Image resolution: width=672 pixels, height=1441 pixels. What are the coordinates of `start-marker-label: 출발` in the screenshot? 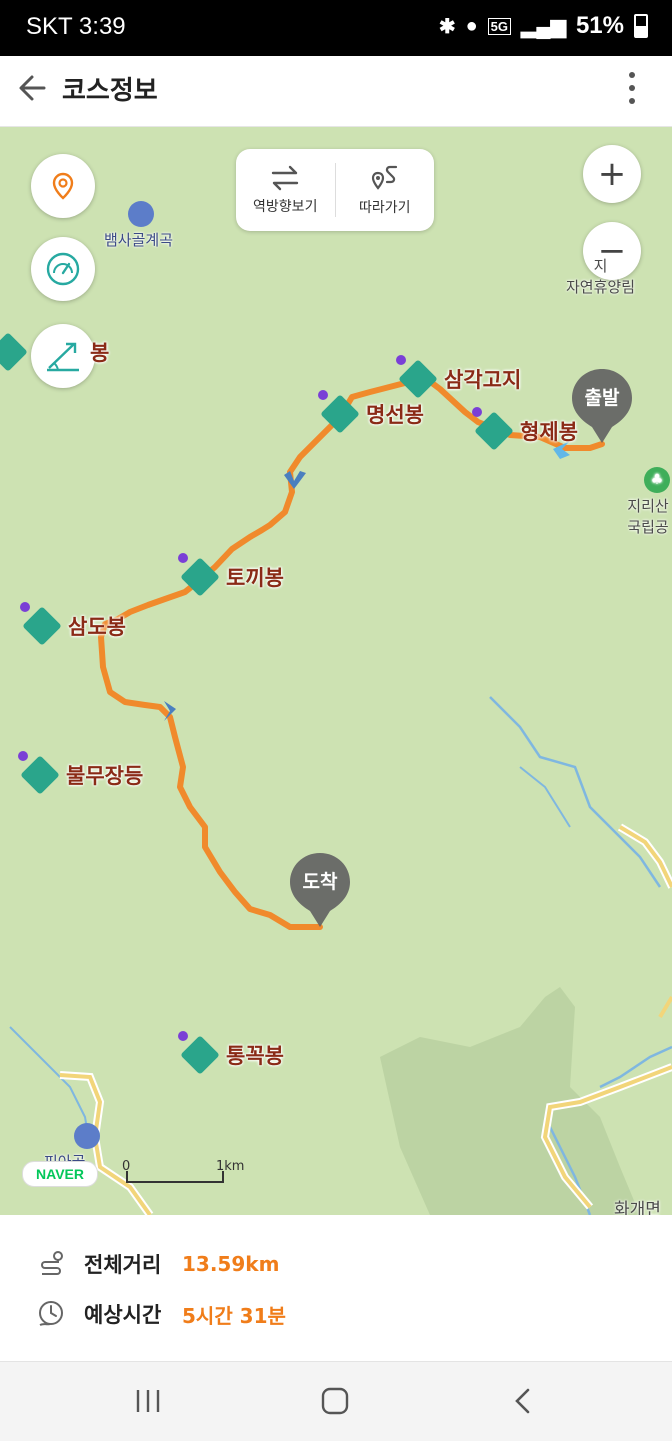 It's located at (602, 398).